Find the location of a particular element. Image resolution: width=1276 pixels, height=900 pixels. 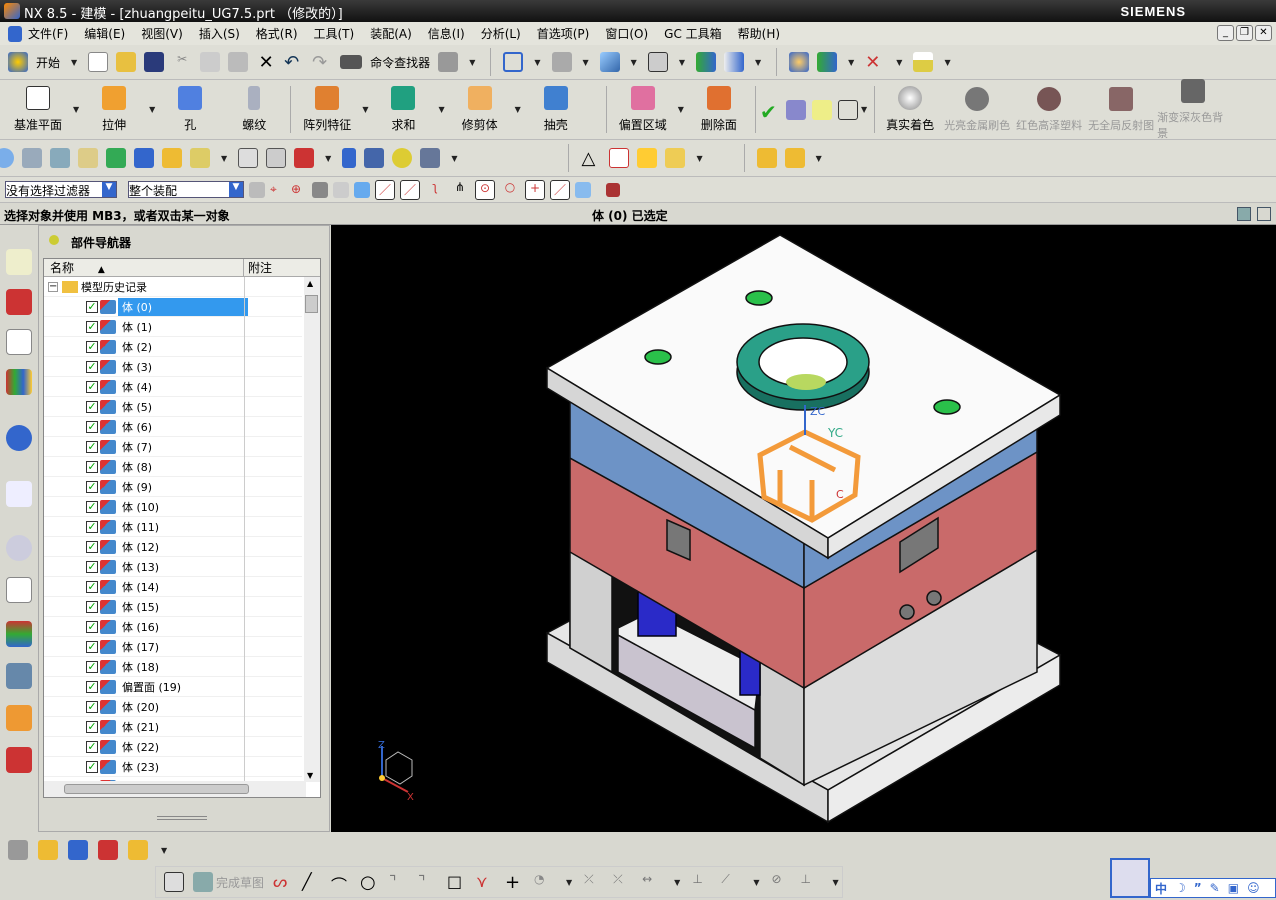

extrude-button: 拉伸 is located at coordinates (114, 109).